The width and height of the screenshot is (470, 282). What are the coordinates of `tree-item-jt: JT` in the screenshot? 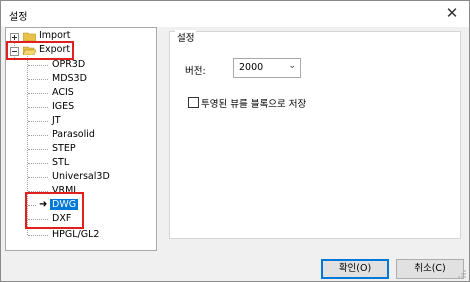 It's located at (56, 121).